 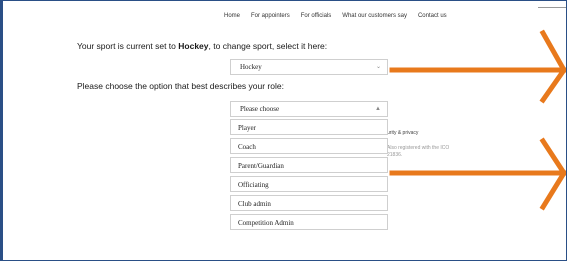 I want to click on role-option-parent-guardian: Parent/Guardian, so click(x=309, y=165).